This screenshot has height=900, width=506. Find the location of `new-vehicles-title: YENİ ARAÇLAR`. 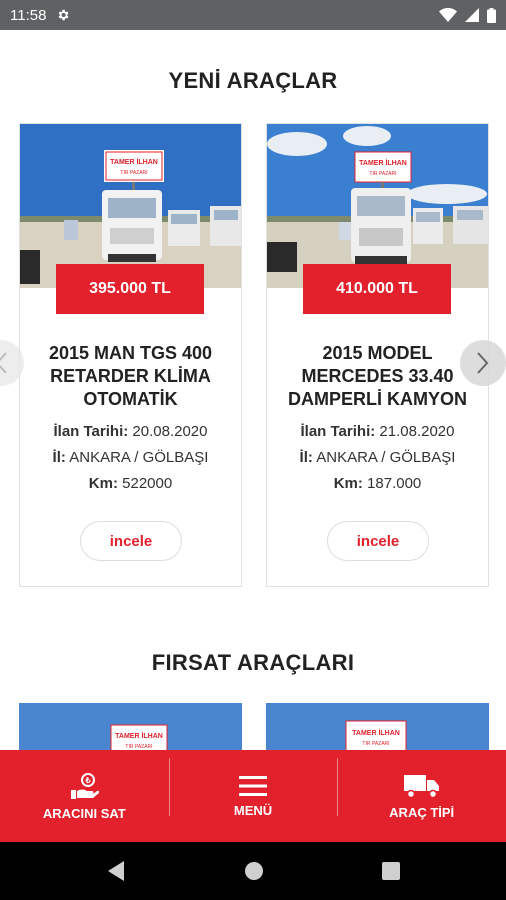

new-vehicles-title: YENİ ARAÇLAR is located at coordinates (253, 80).